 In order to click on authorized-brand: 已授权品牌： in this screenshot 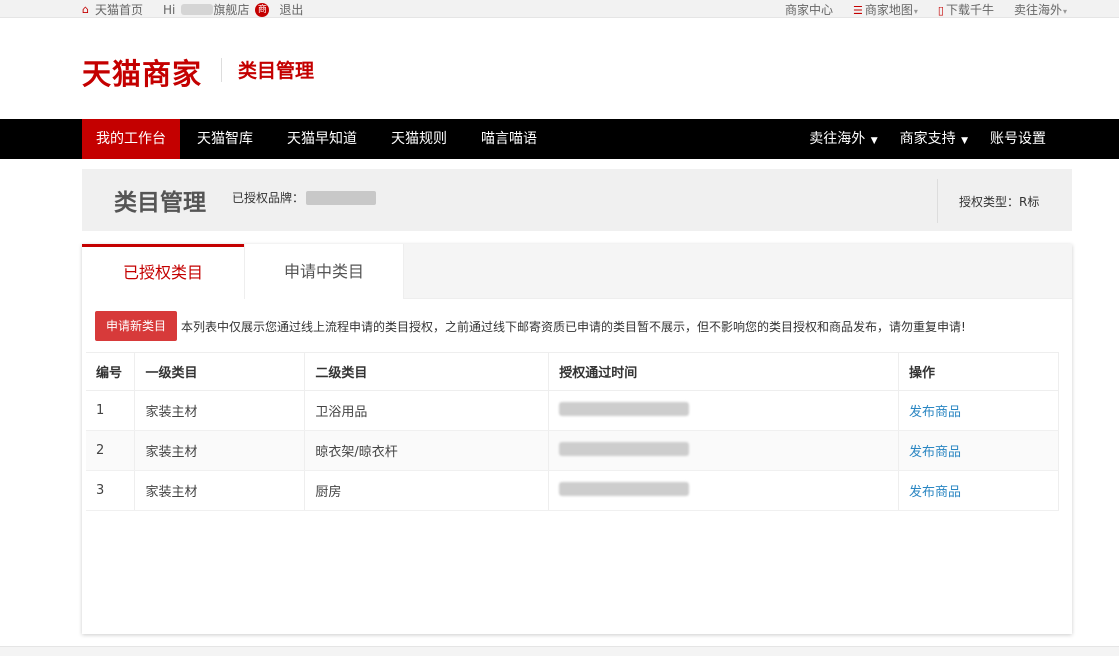, I will do `click(304, 197)`.